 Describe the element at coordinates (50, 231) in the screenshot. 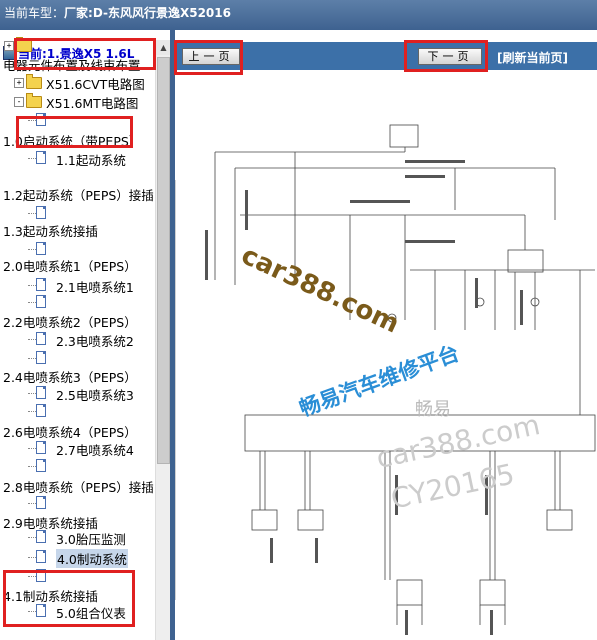

I see `tree-item-label: 1.3起动系统接插` at that location.